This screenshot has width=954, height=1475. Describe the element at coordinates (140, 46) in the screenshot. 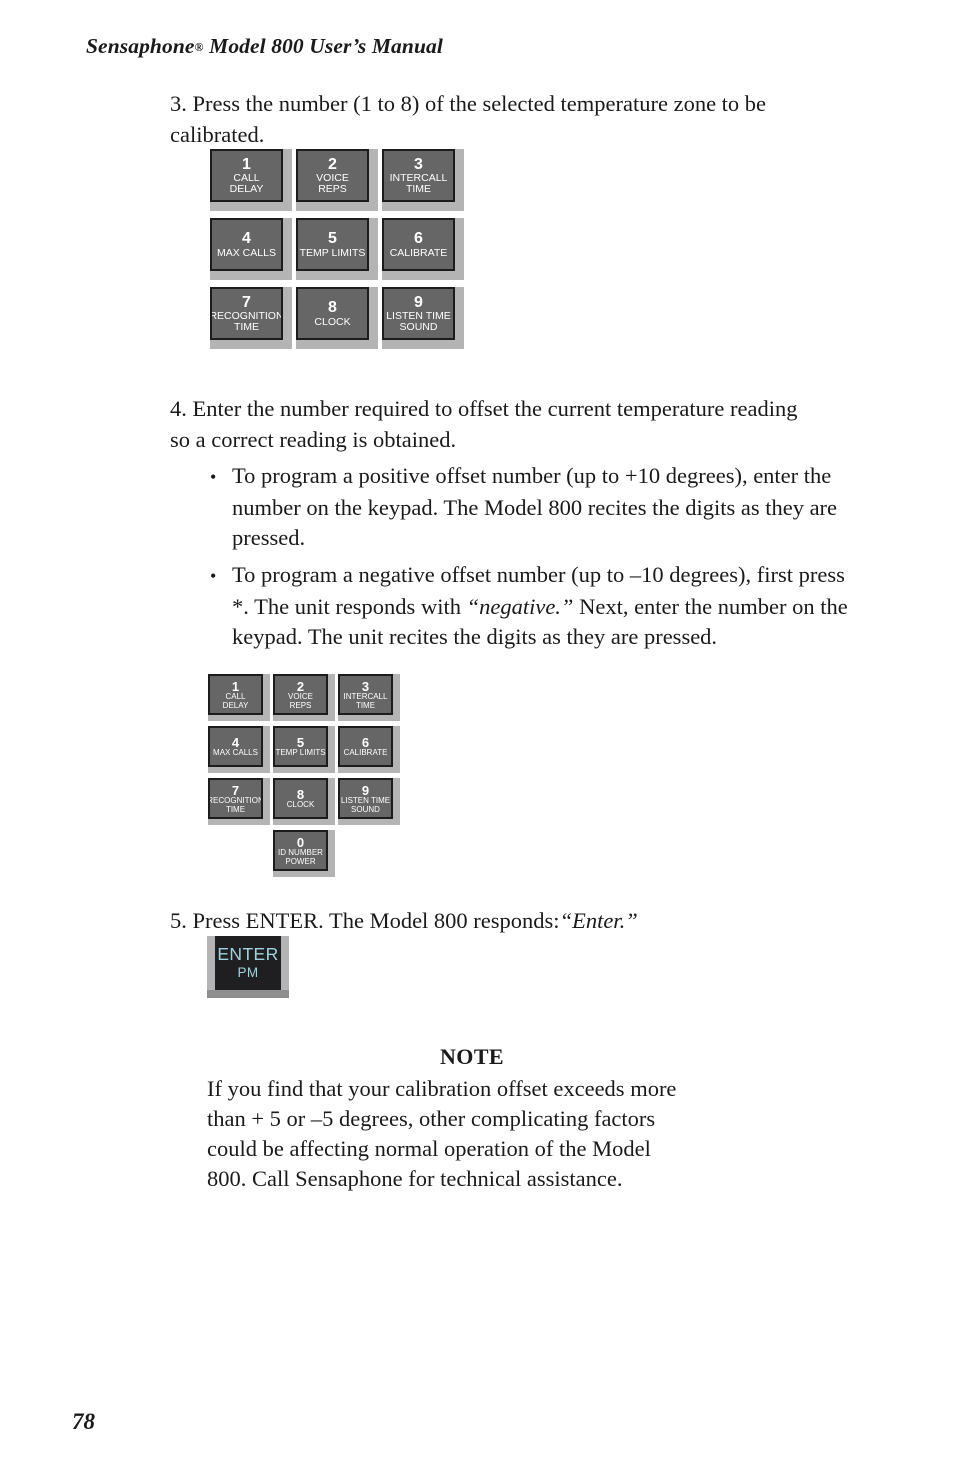

I see `header-brand: Sensaphone` at that location.